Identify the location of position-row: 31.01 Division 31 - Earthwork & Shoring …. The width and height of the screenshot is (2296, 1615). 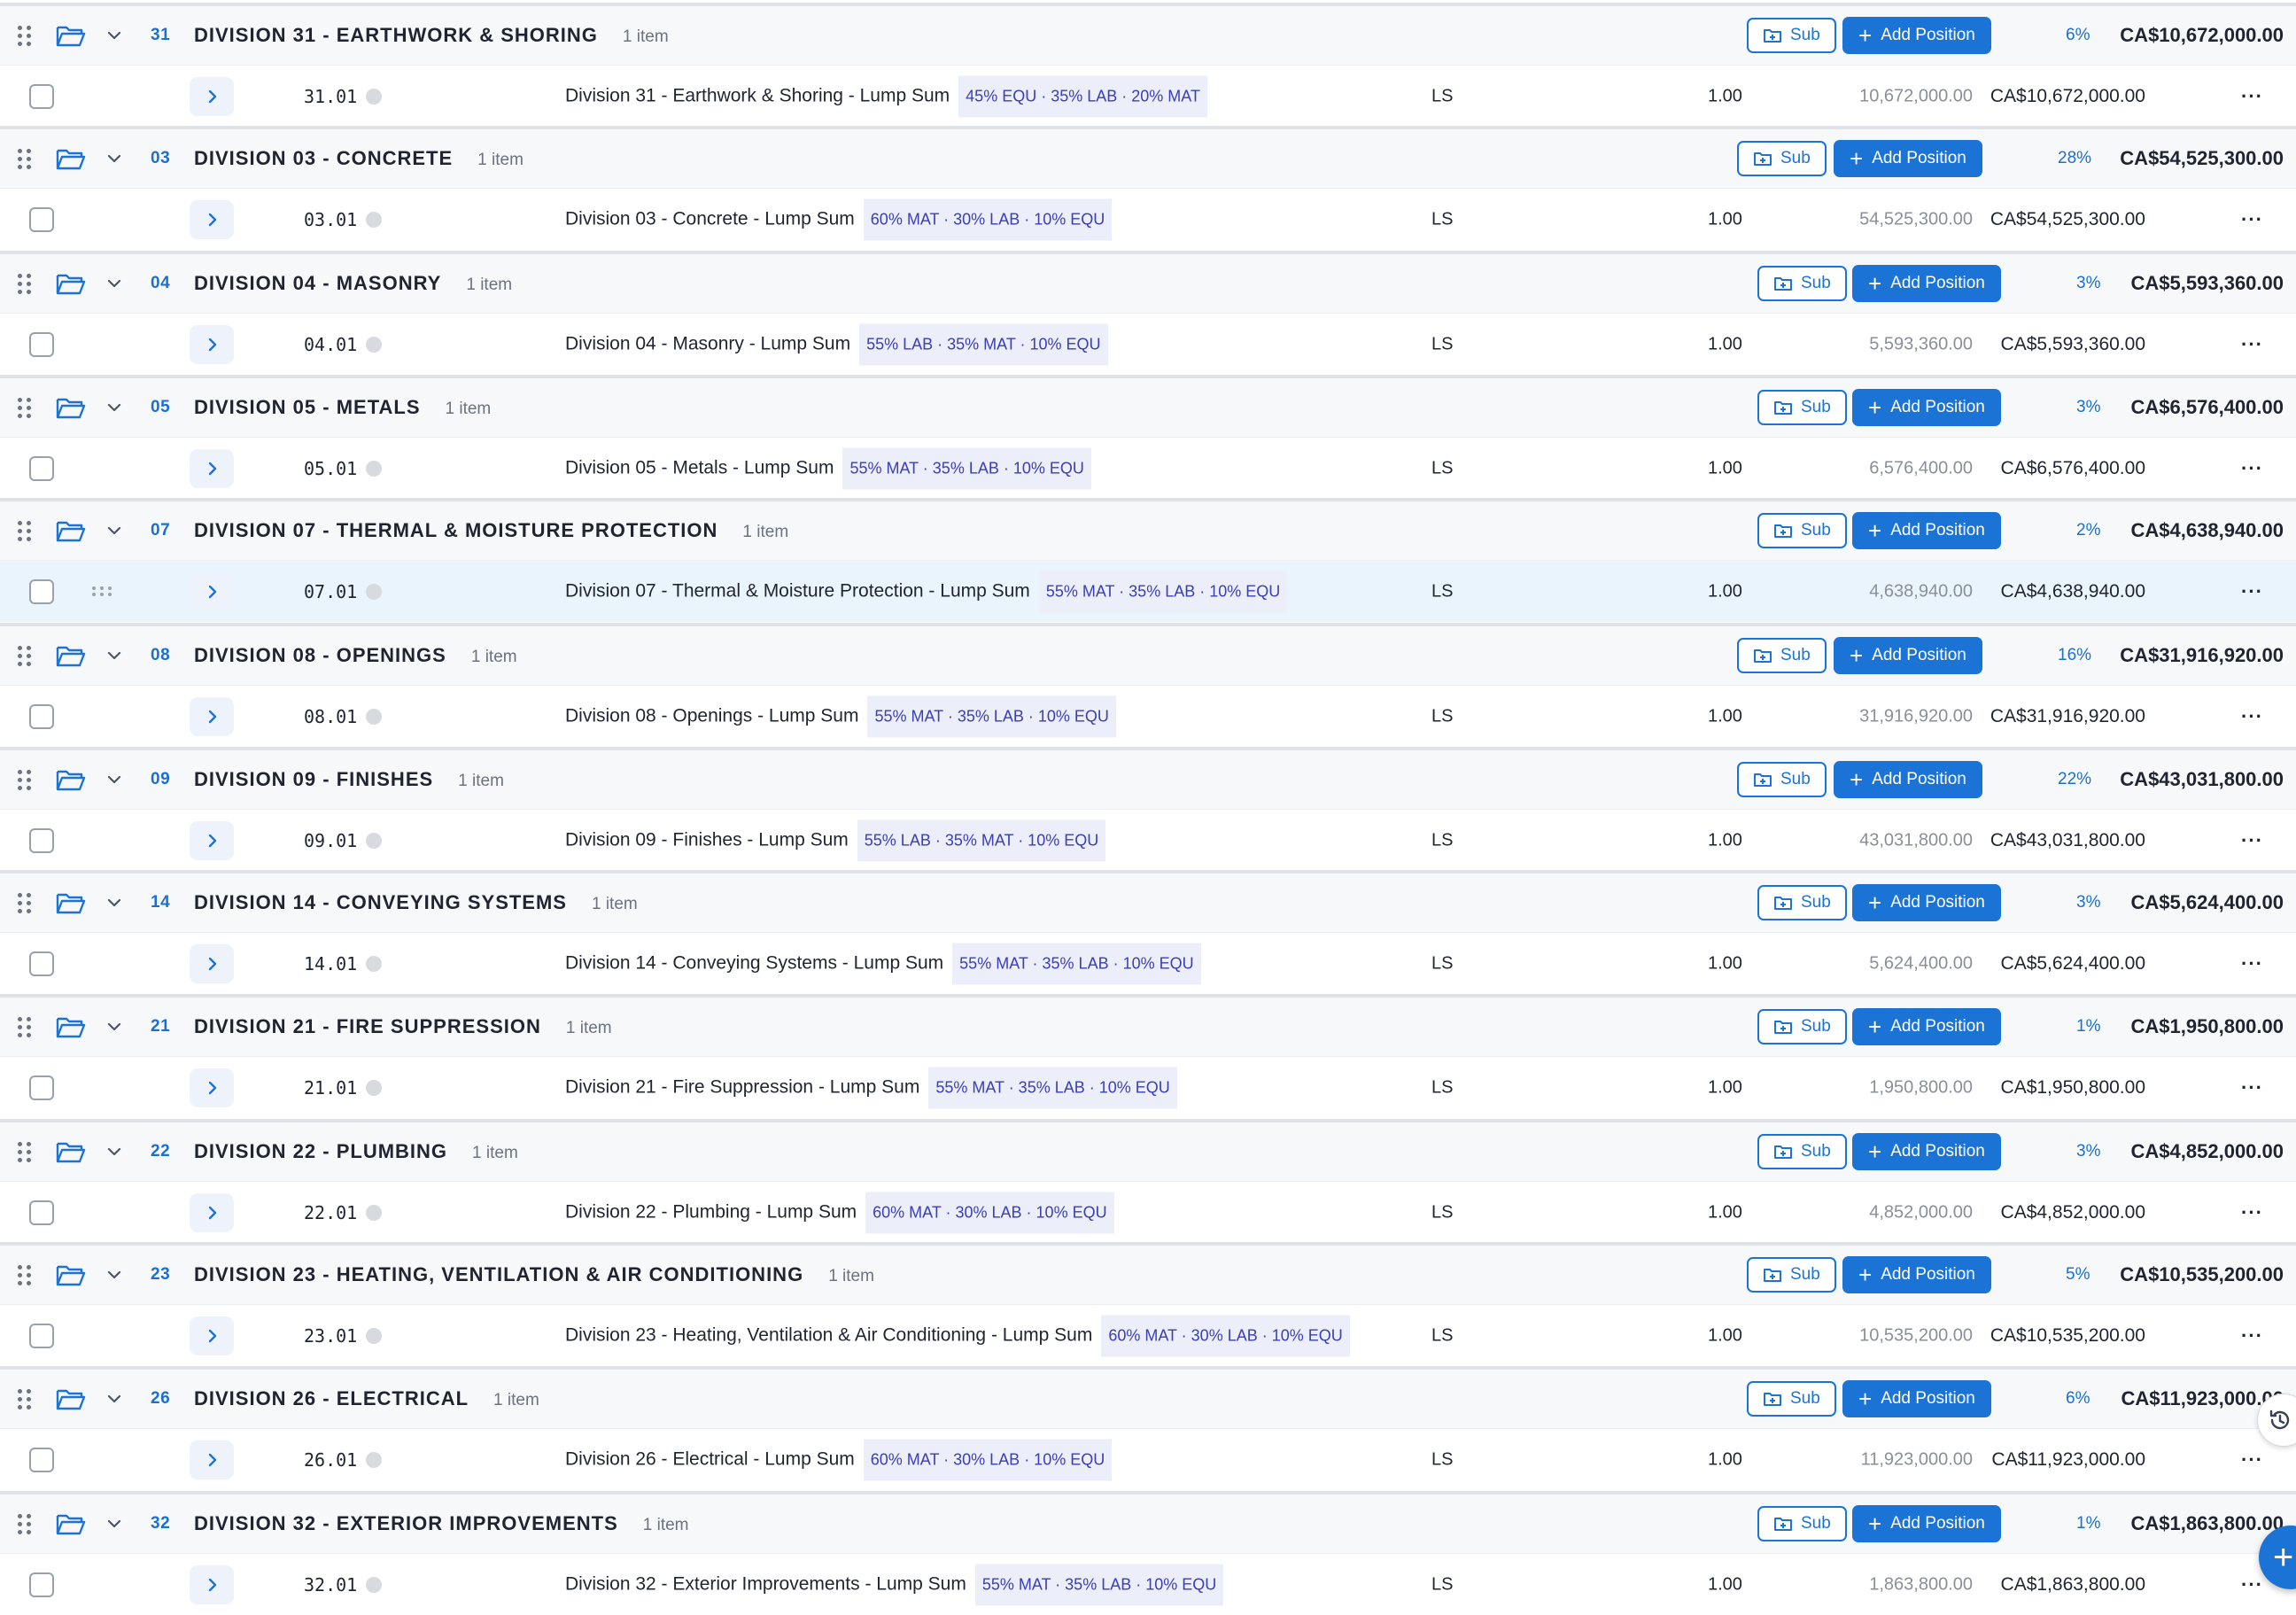
(1148, 96).